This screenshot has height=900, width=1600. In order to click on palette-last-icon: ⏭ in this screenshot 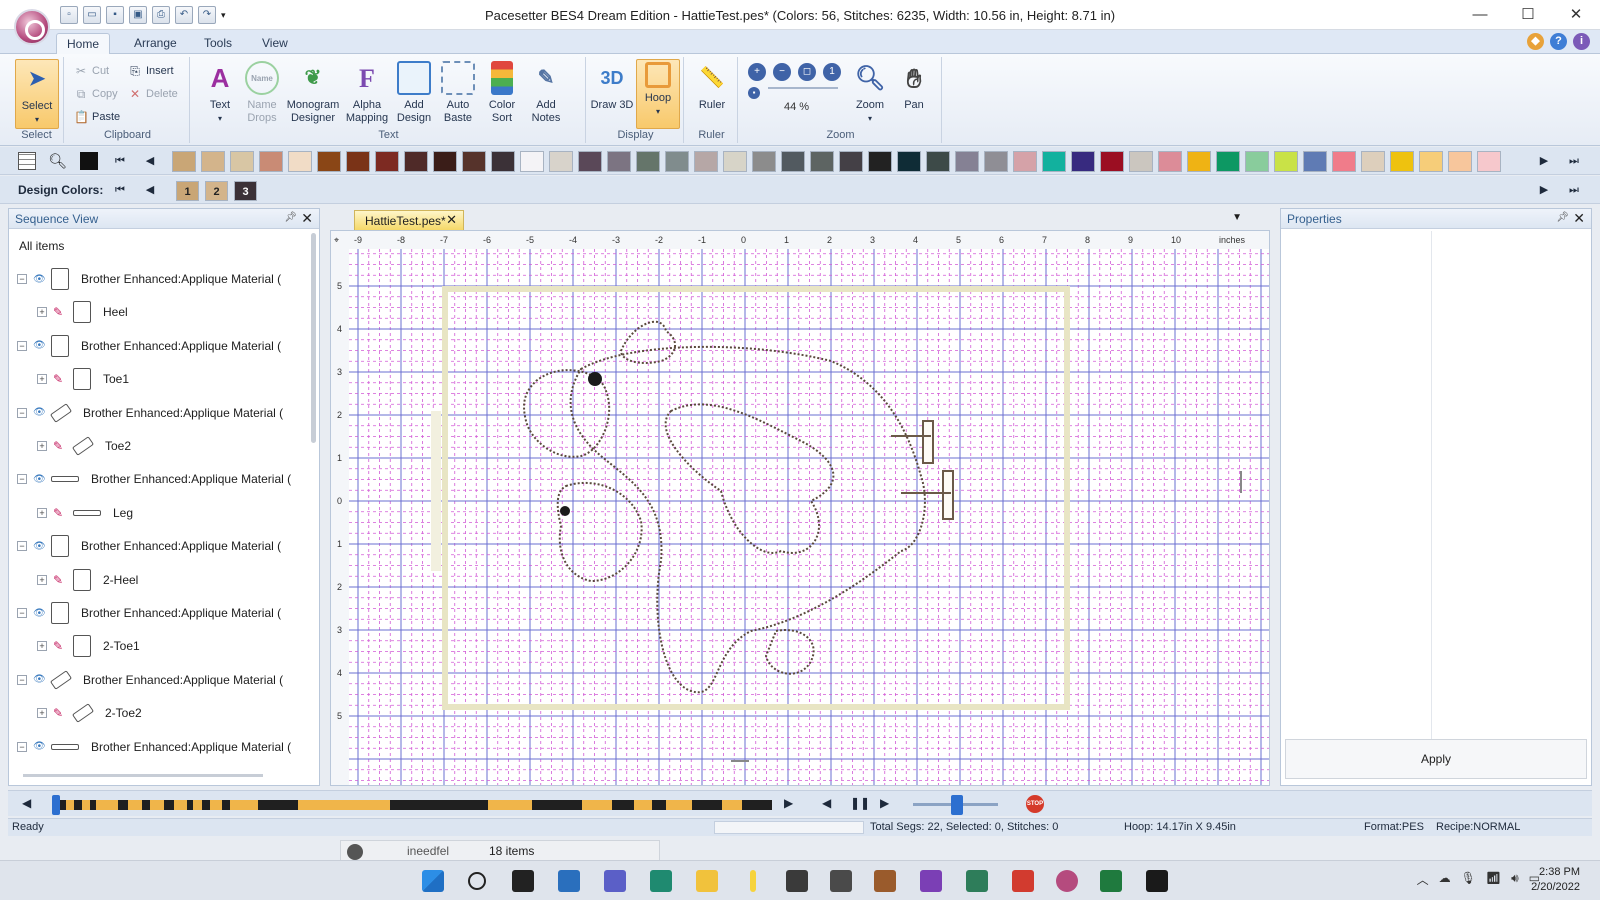, I will do `click(1574, 161)`.